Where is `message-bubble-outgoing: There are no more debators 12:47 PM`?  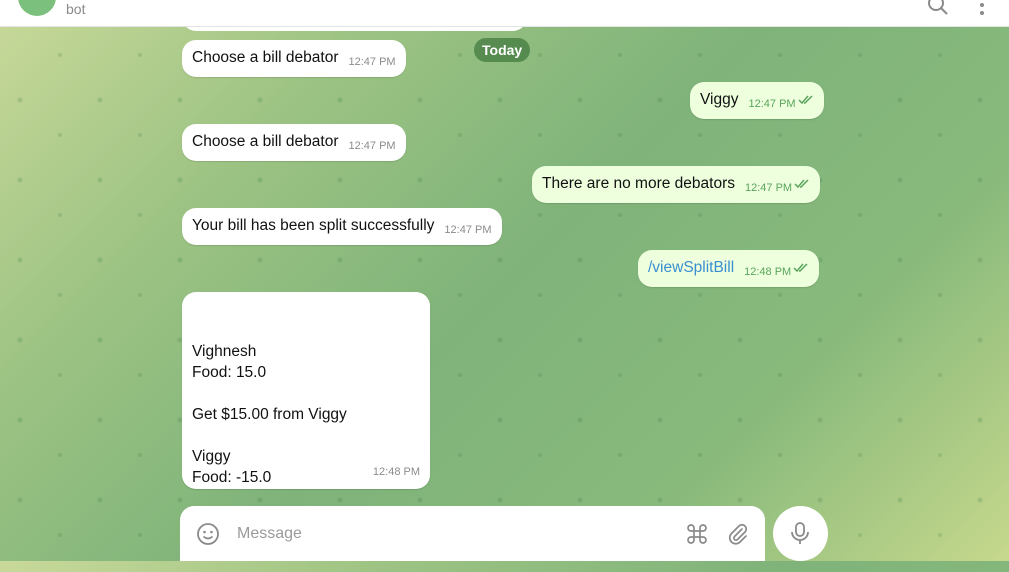 message-bubble-outgoing: There are no more debators 12:47 PM is located at coordinates (676, 184).